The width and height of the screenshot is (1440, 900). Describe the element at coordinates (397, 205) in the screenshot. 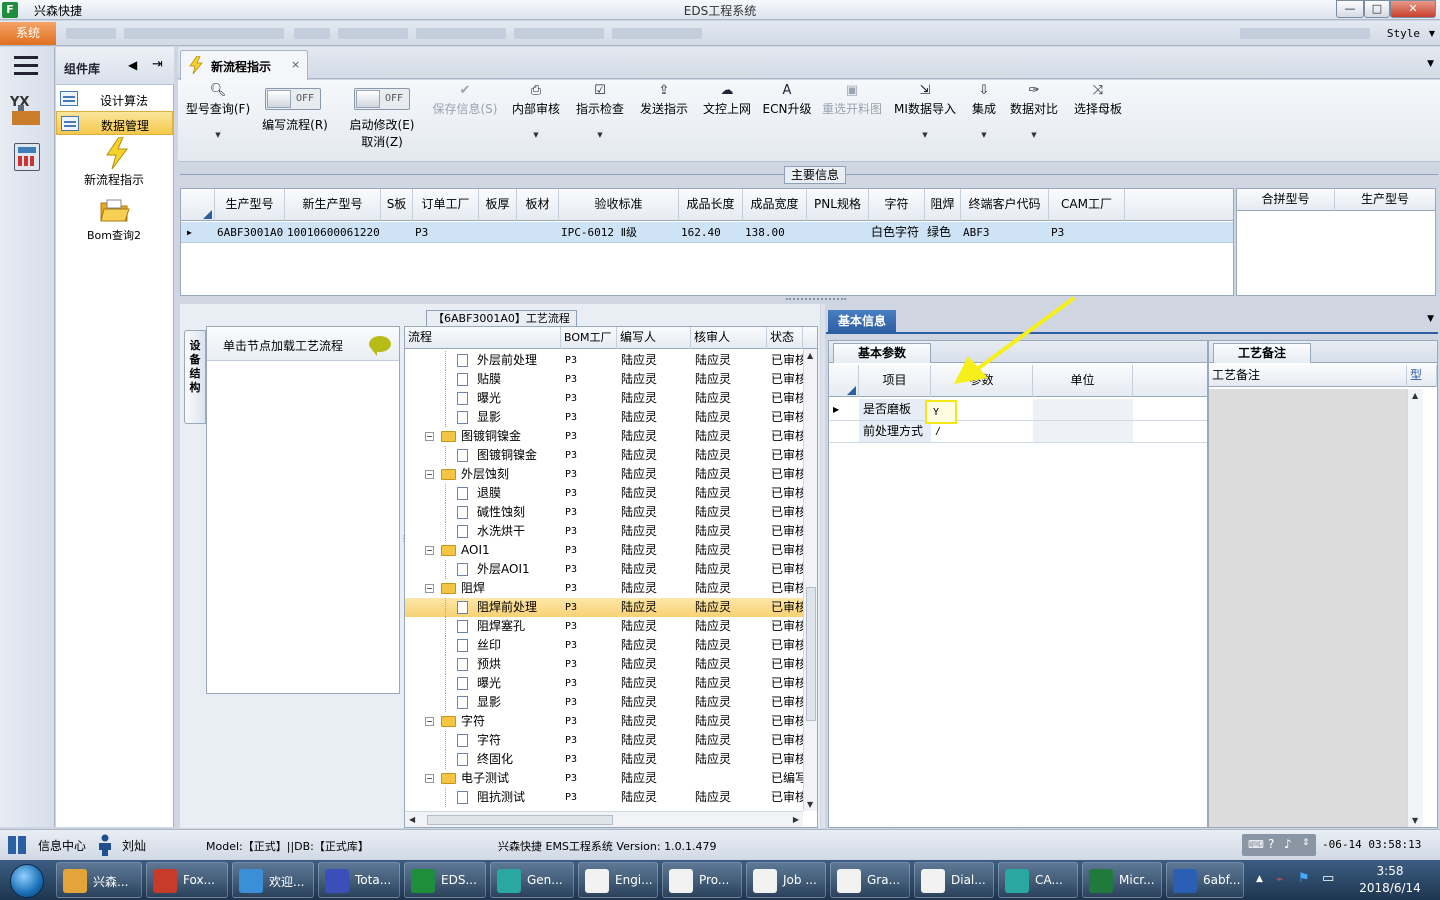

I see `column-header: S板` at that location.